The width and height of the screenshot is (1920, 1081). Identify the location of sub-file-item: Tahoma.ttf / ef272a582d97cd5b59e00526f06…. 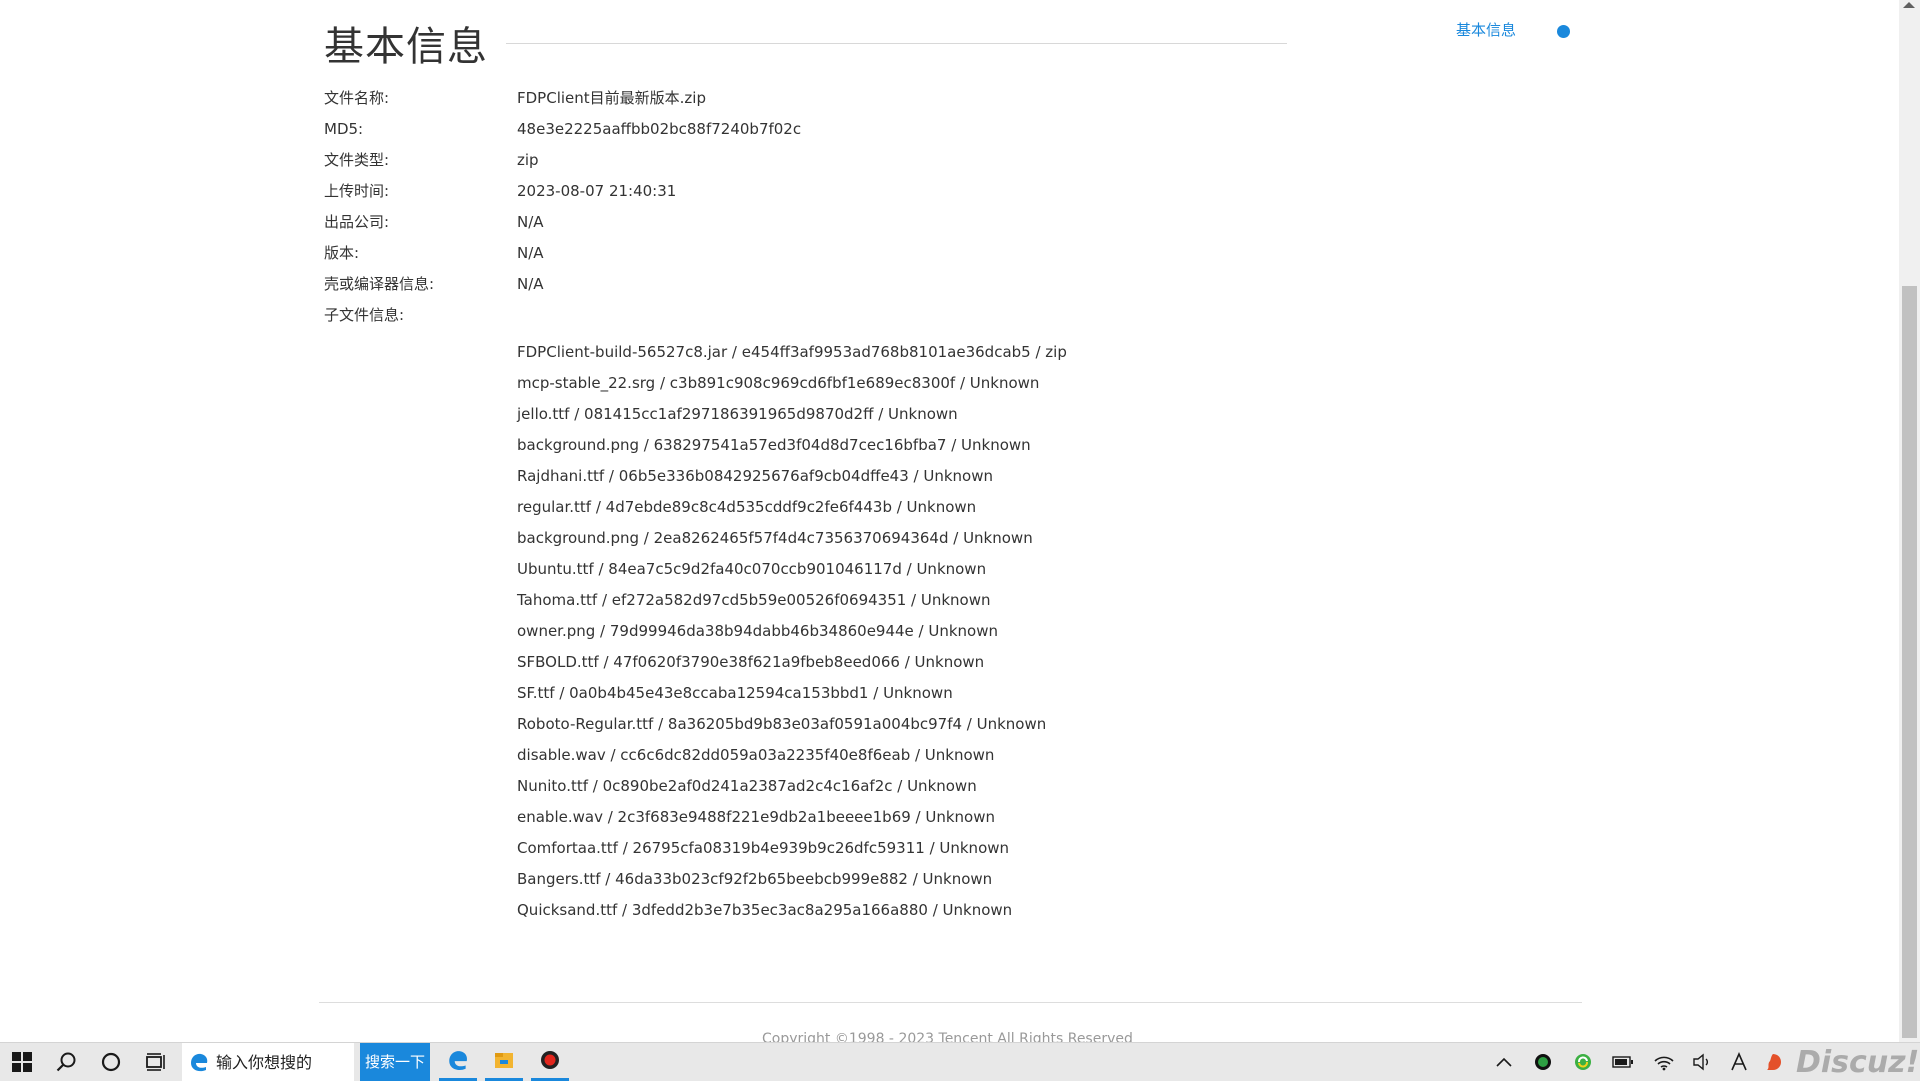
(754, 600).